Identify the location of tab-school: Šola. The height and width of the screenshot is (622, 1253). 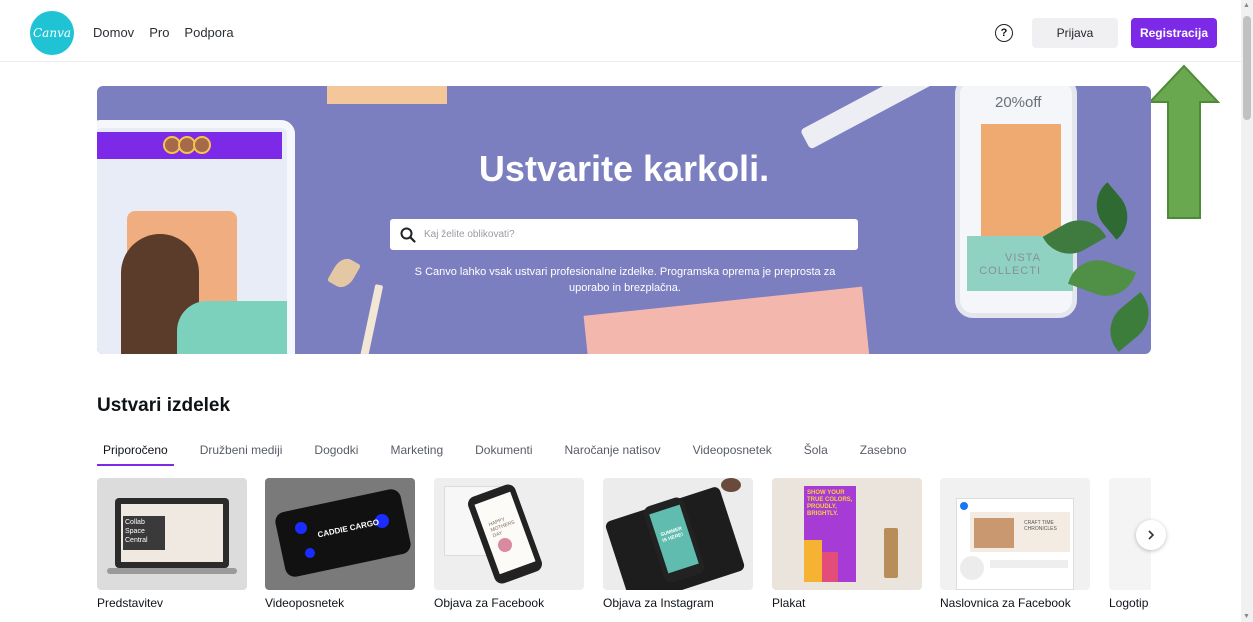
(816, 454).